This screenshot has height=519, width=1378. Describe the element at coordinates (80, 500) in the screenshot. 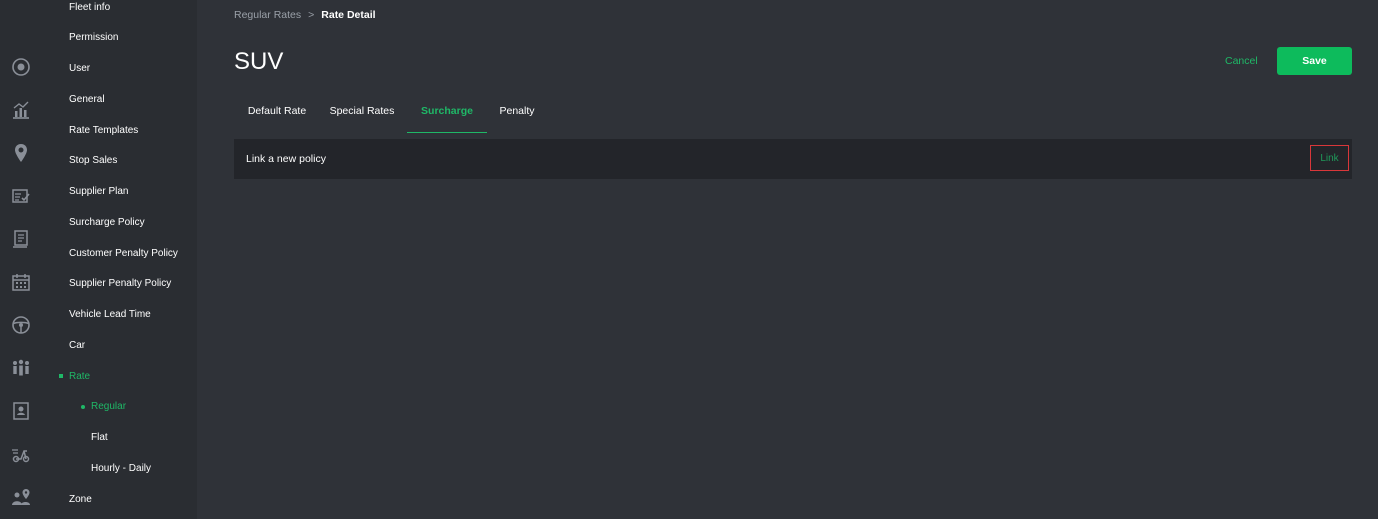

I see `sidebar-item-zone: Zone` at that location.